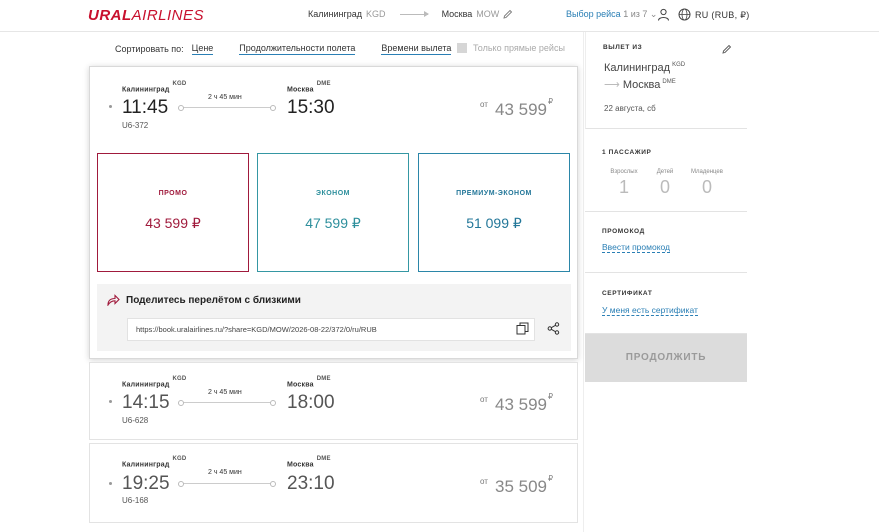 The width and height of the screenshot is (879, 532). I want to click on header-from-city: Калининград, so click(335, 14).